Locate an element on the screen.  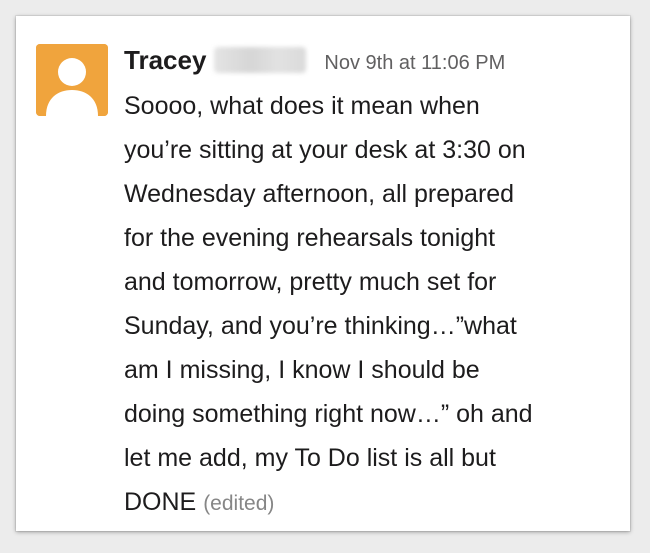
avatar is located at coordinates (72, 80).